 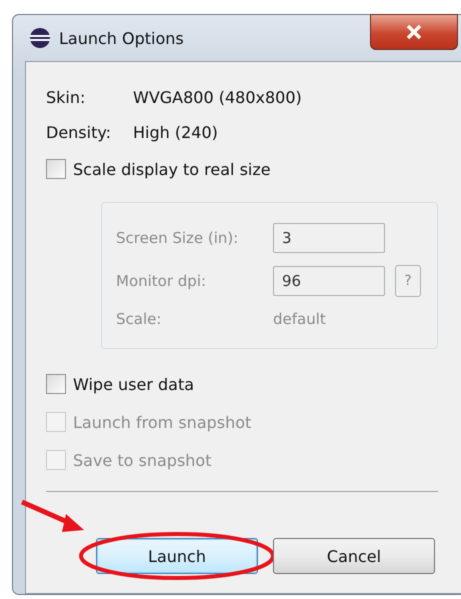 What do you see at coordinates (142, 460) in the screenshot?
I see `checkbox-label: Save to snapshot` at bounding box center [142, 460].